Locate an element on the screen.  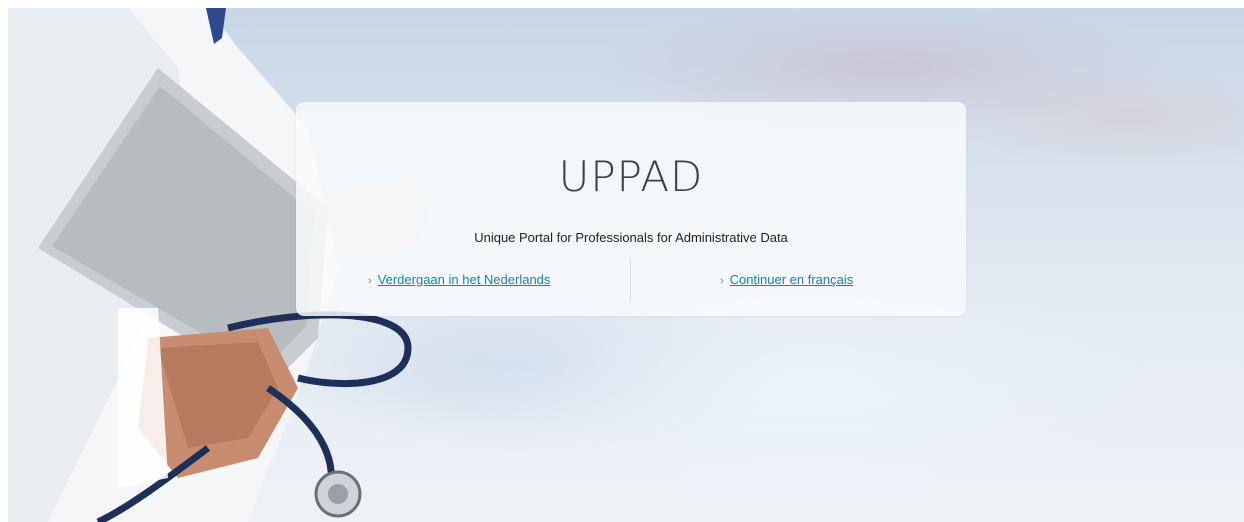
french-language-option: › Continuer en français is located at coordinates (786, 279).